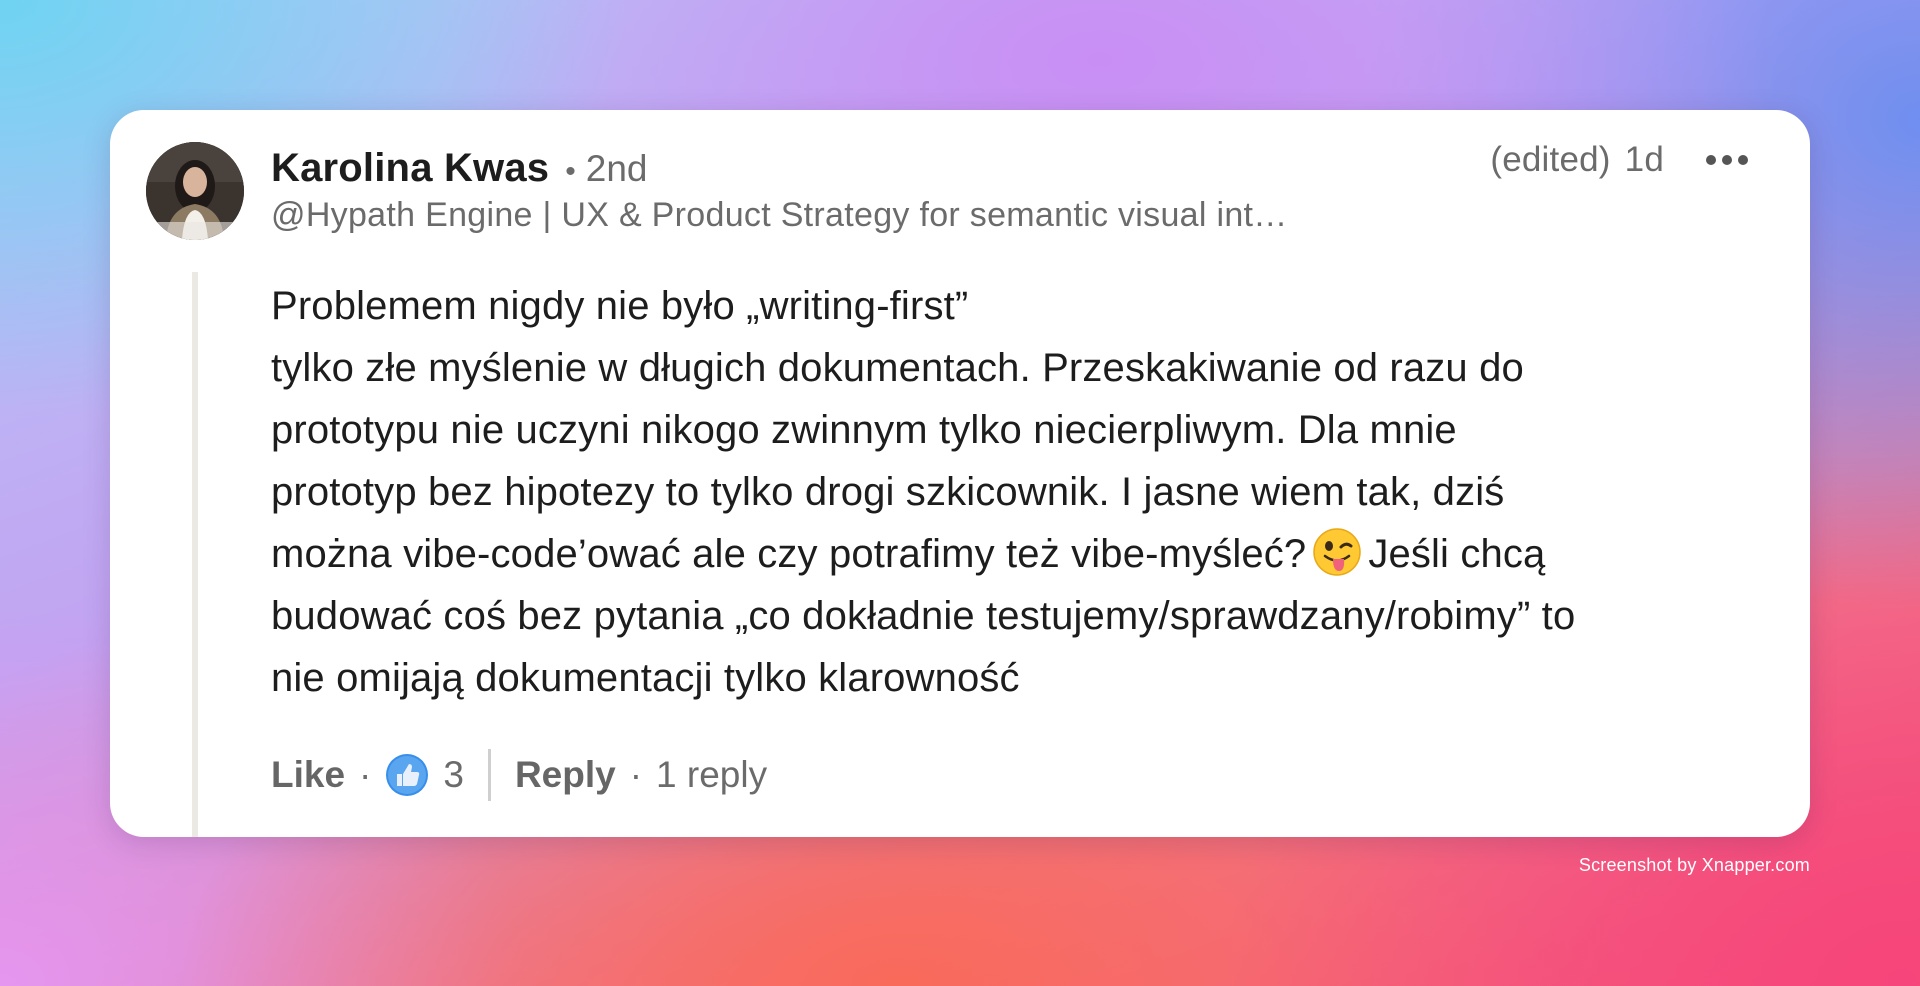 This screenshot has width=1920, height=986. I want to click on comment-line: Problemem nigdy nie było „writing-first”, so click(620, 306).